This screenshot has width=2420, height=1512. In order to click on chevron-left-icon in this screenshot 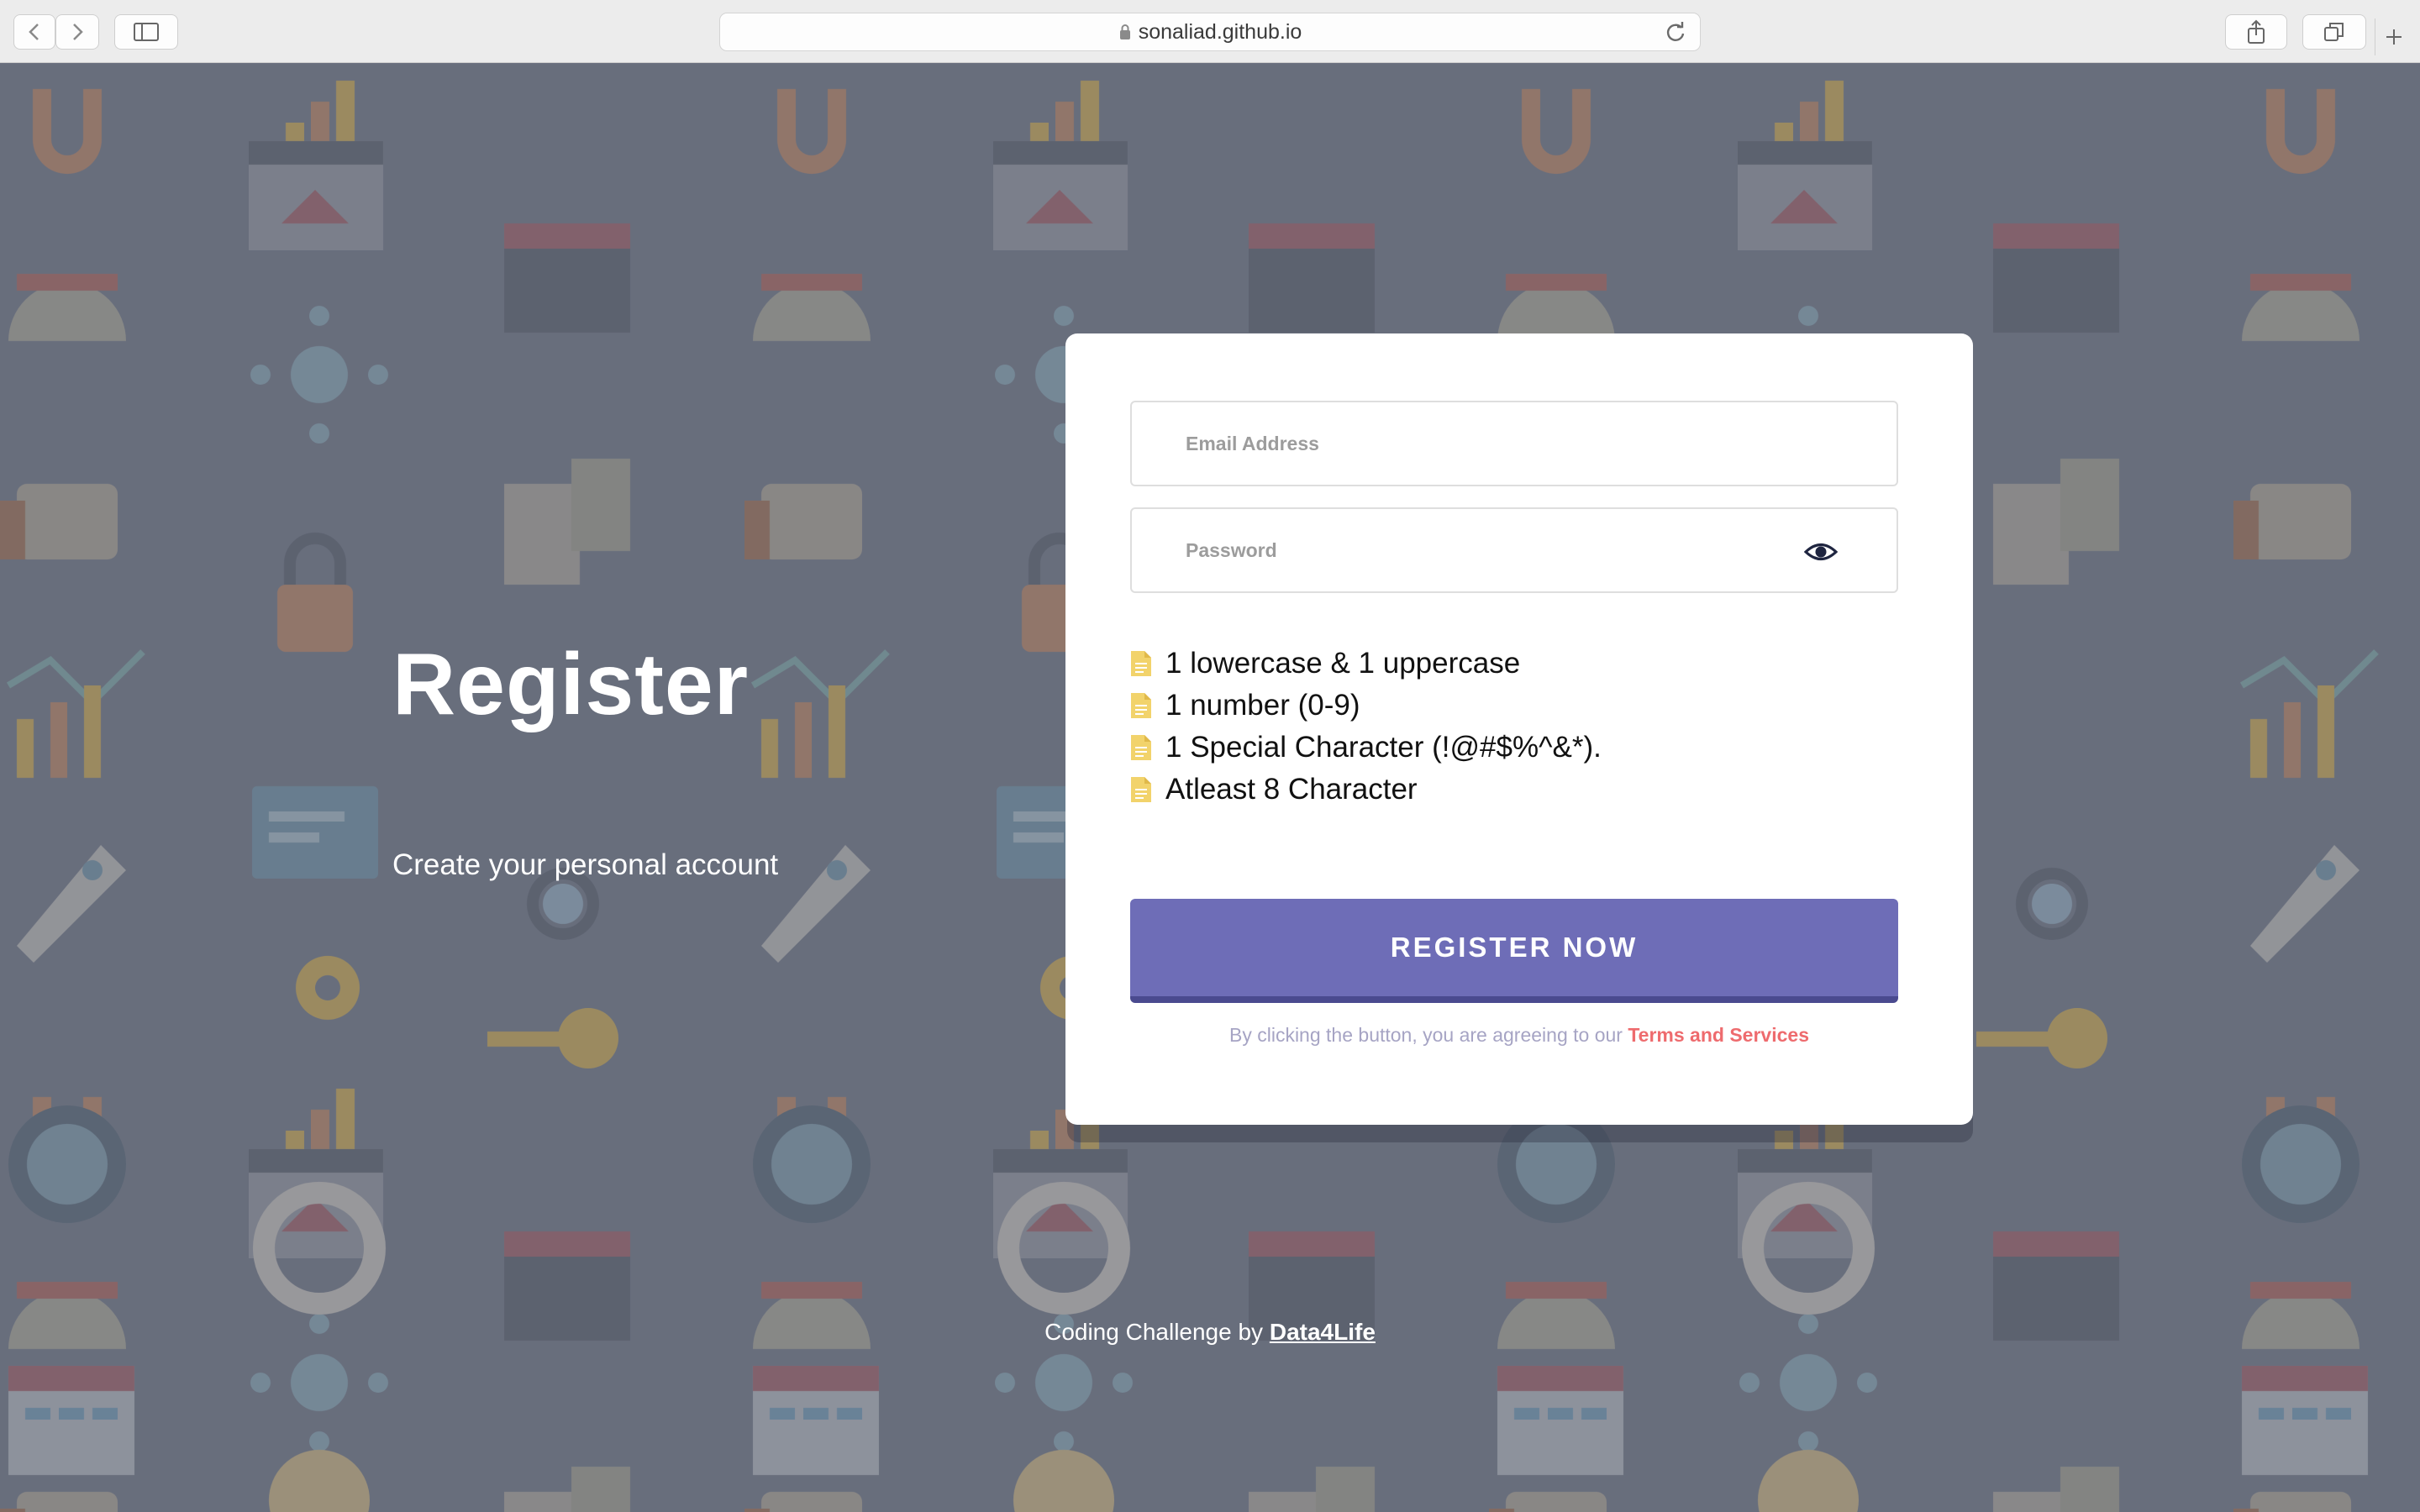, I will do `click(34, 32)`.